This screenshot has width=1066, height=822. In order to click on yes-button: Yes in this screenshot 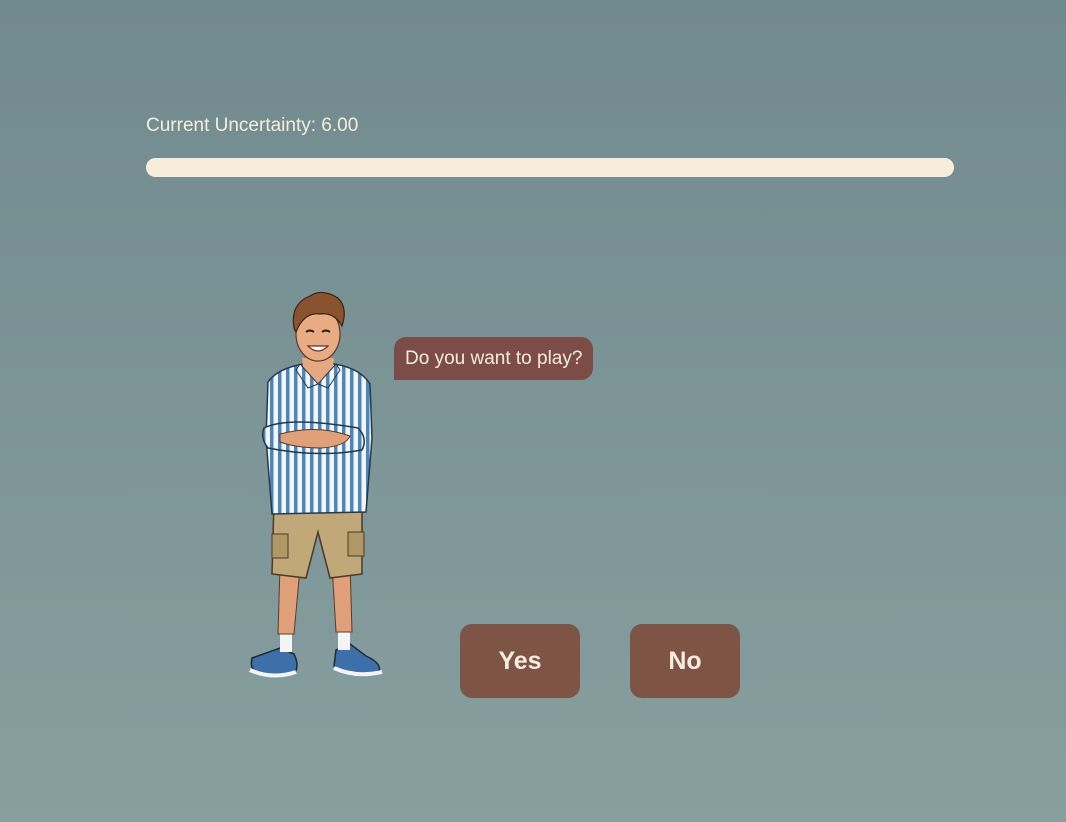, I will do `click(520, 661)`.